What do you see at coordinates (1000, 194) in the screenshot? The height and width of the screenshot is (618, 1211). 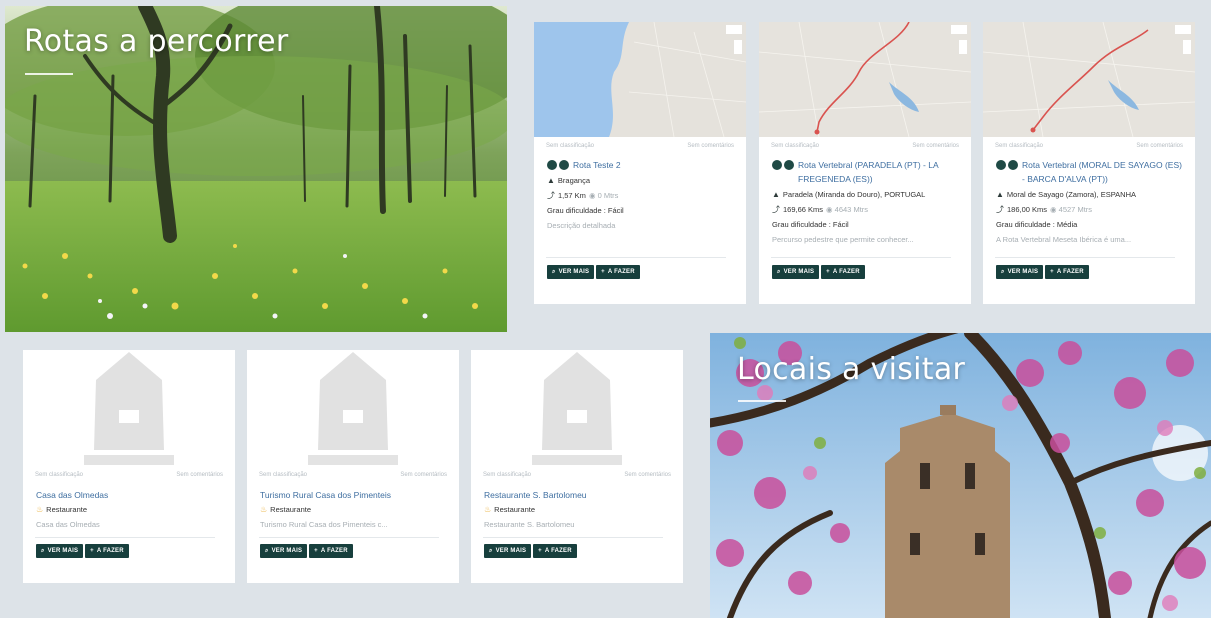 I see `mountain-icon: ▲` at bounding box center [1000, 194].